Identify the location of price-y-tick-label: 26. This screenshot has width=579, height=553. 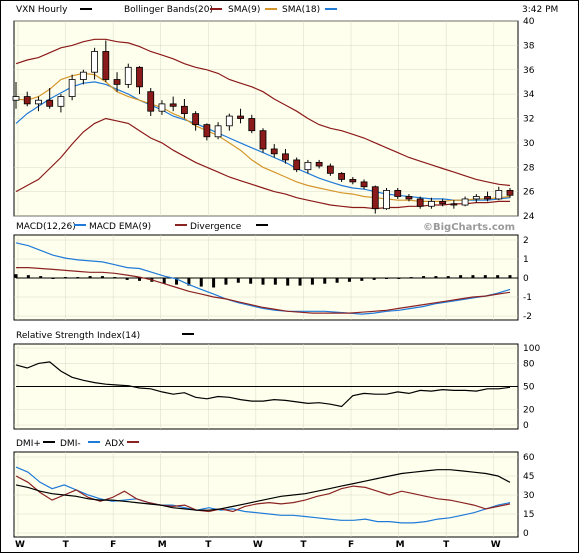
(529, 193).